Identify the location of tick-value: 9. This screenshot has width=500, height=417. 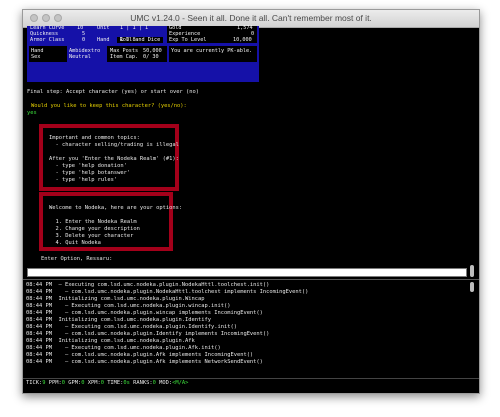
(44, 383).